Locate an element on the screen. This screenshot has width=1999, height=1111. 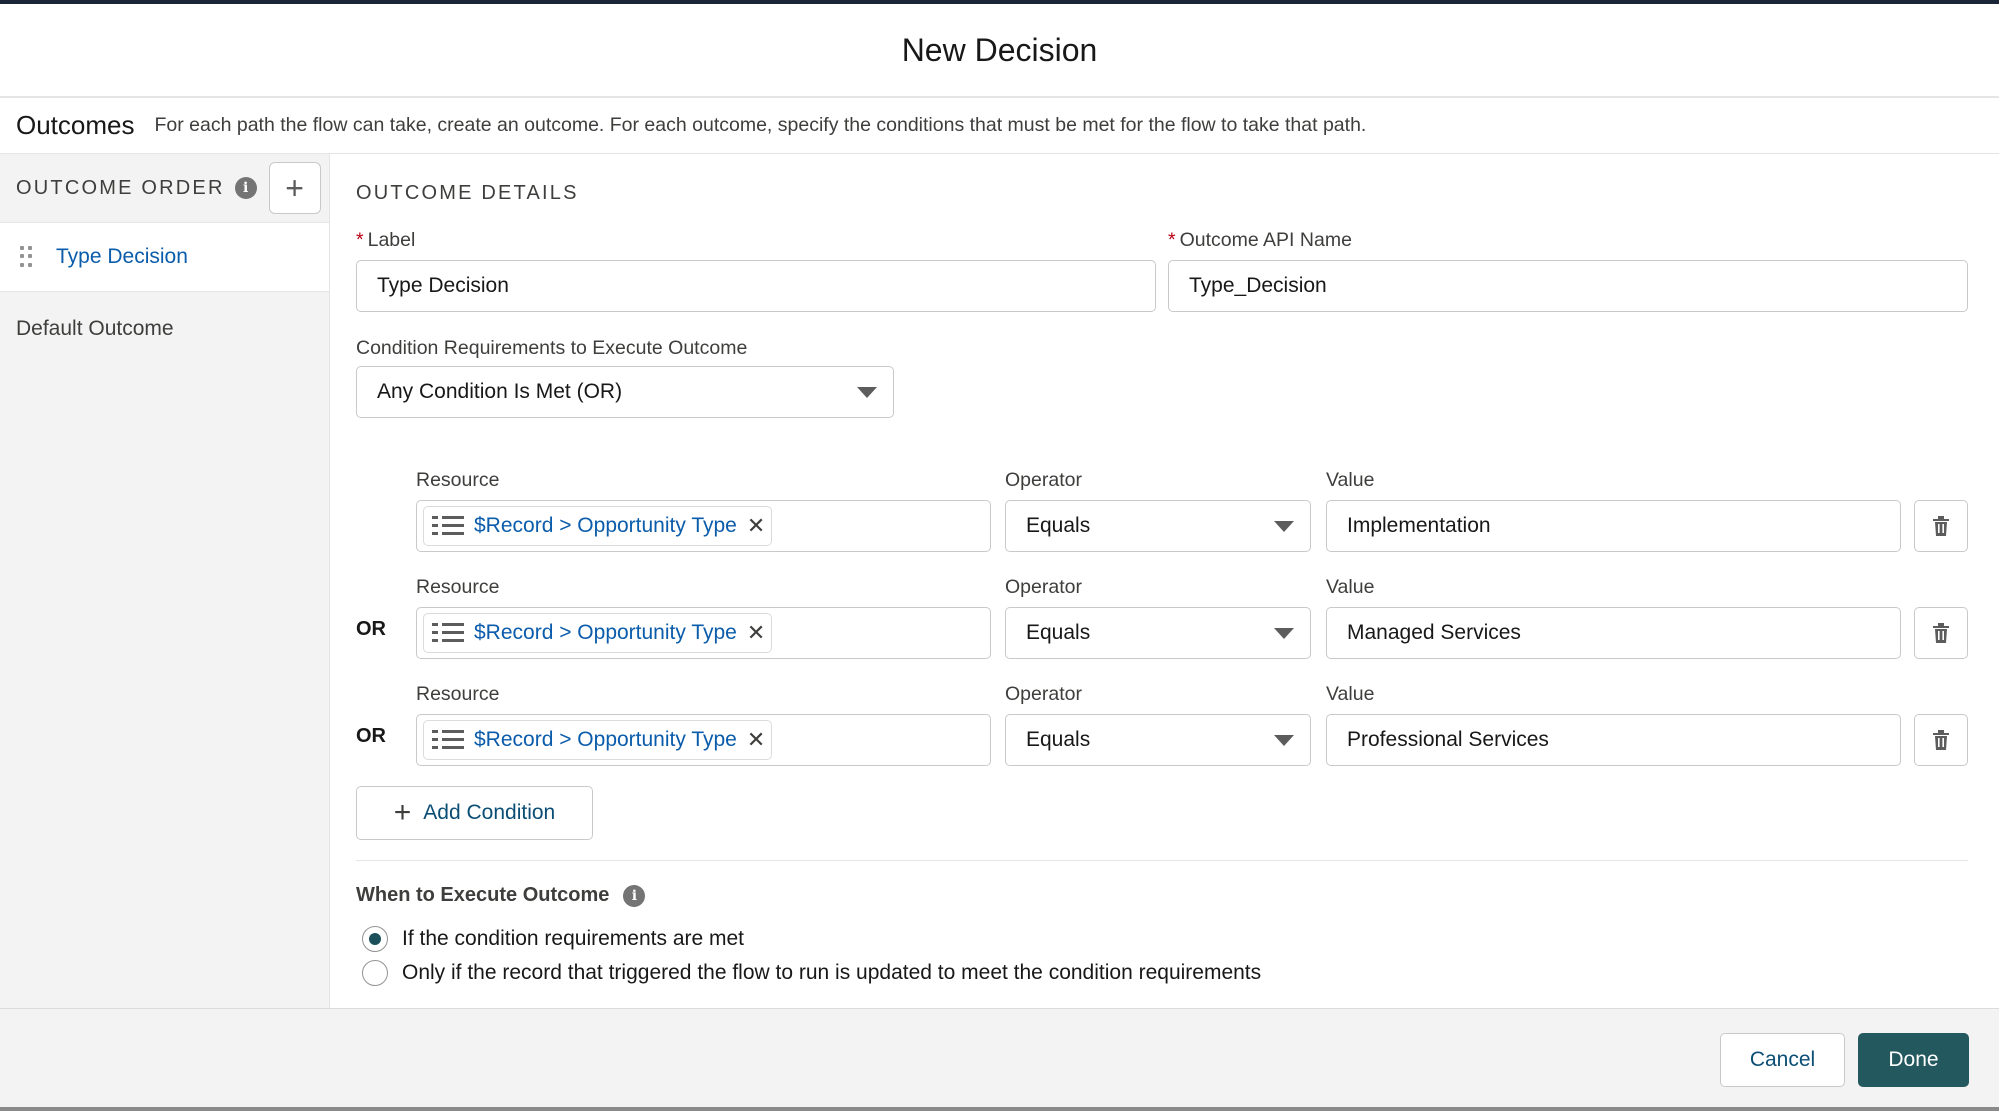
add-outcome-button: + is located at coordinates (294, 188).